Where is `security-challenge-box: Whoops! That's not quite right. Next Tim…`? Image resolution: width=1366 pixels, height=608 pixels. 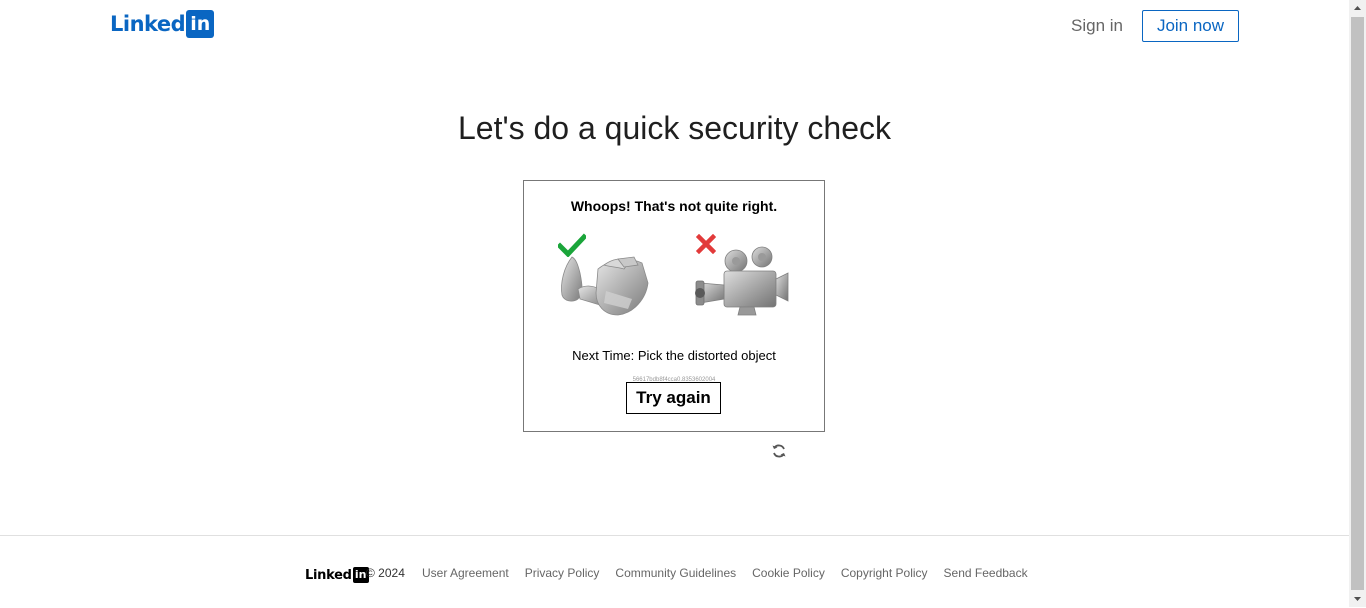
security-challenge-box: Whoops! That's not quite right. Next Tim… is located at coordinates (674, 306).